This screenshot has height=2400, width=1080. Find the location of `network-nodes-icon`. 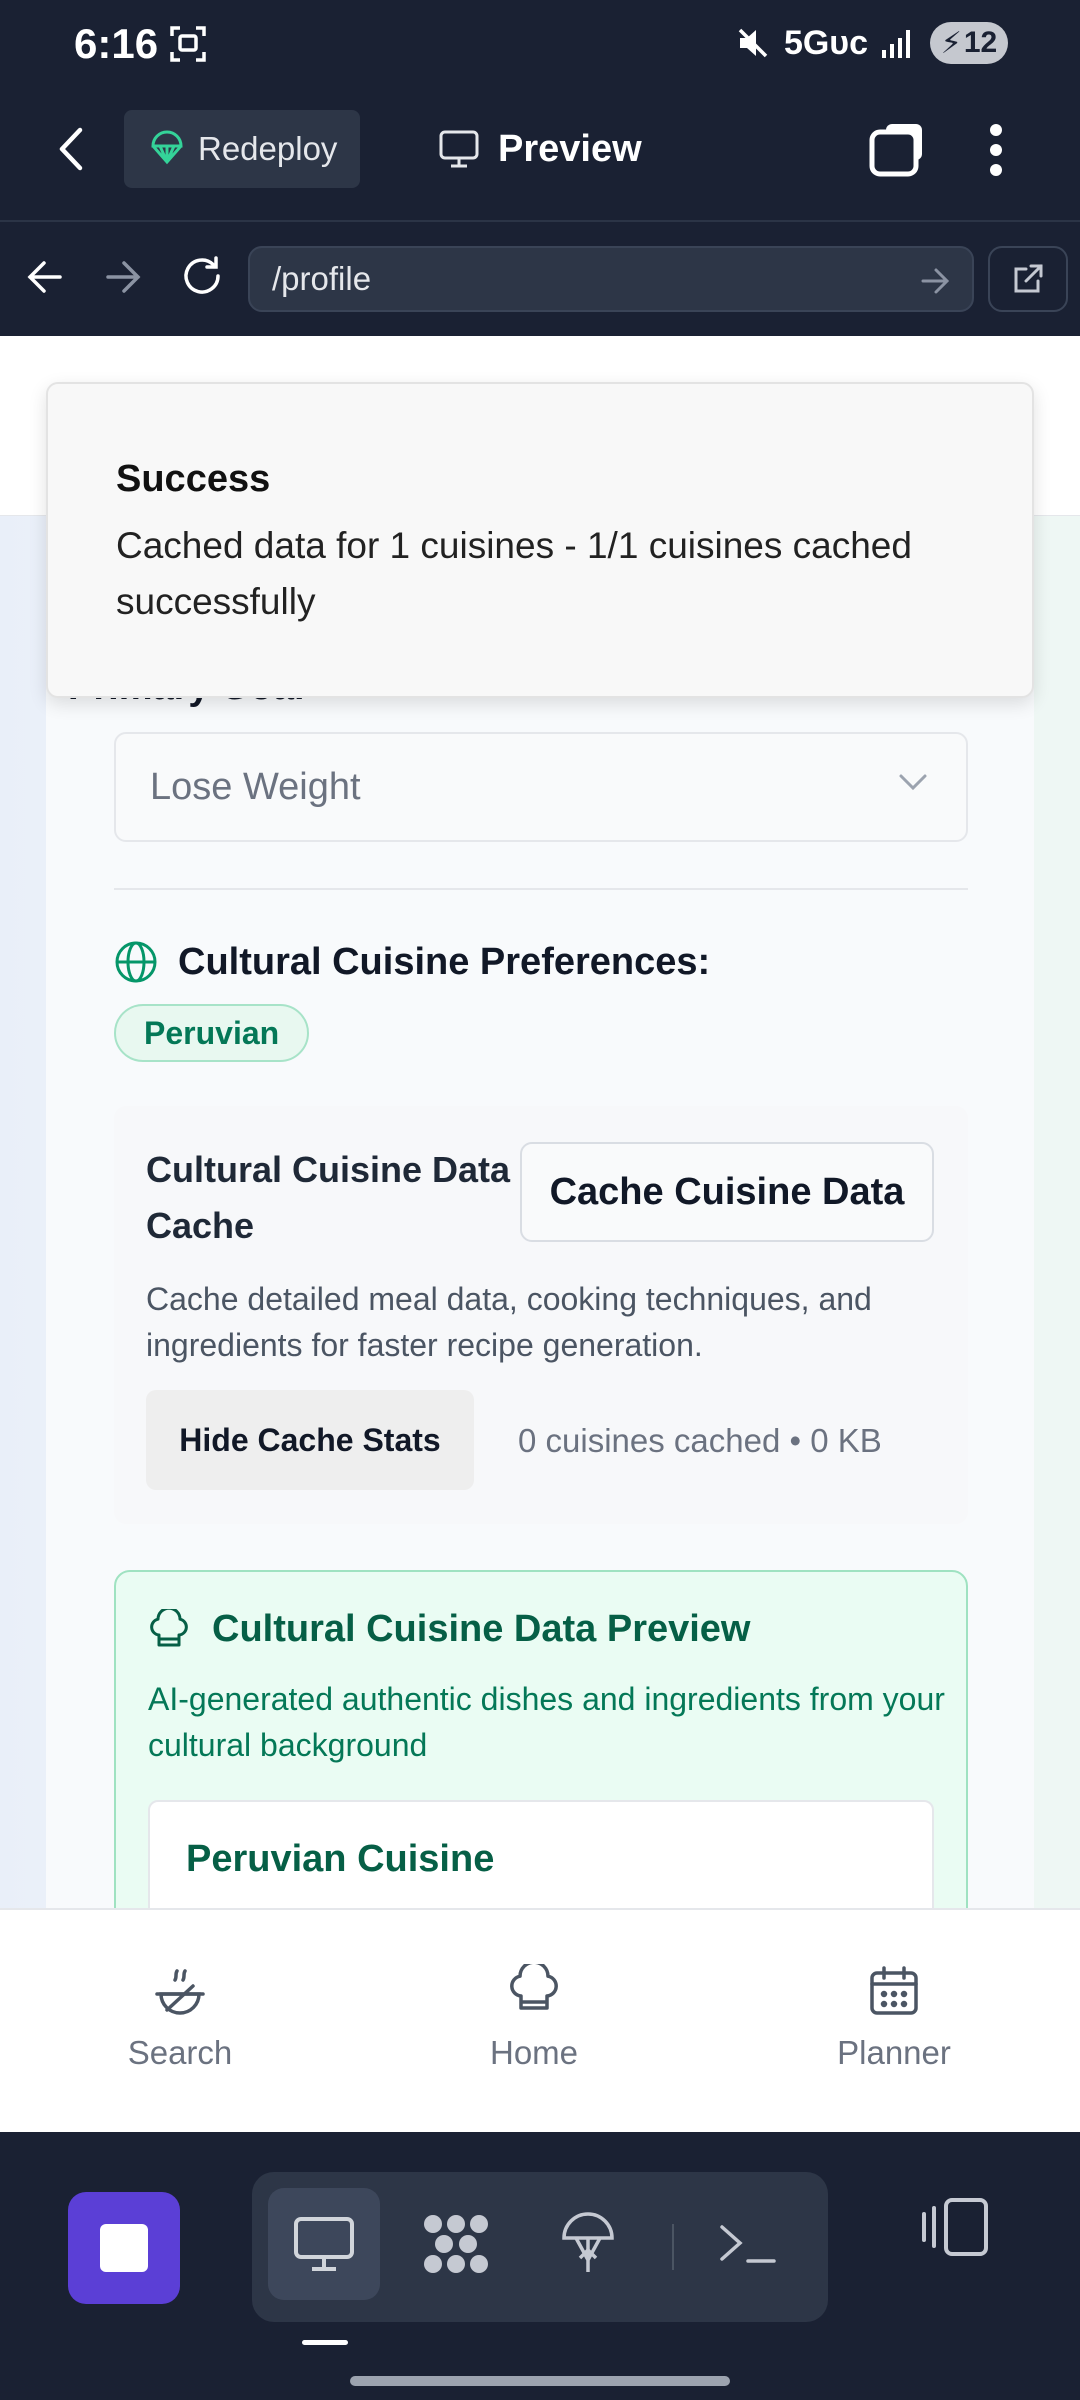

network-nodes-icon is located at coordinates (456, 2244).